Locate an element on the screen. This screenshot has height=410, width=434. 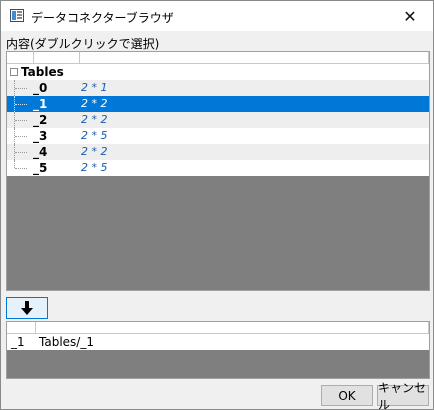
arrow-down-icon is located at coordinates (27, 308).